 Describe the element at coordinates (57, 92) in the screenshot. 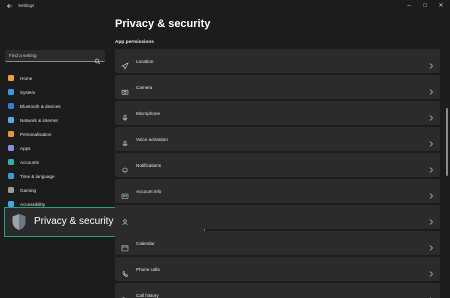

I see `sidebar-item-system: System` at that location.